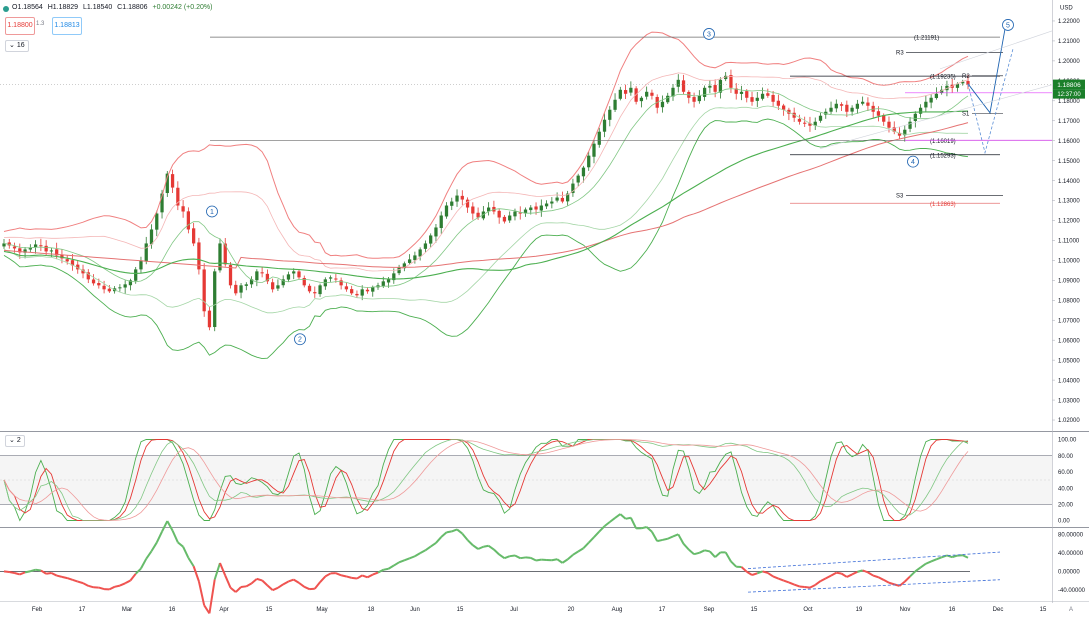 This screenshot has width=1089, height=625. Describe the element at coordinates (1008, 25) in the screenshot. I see `wave-label: 5` at that location.